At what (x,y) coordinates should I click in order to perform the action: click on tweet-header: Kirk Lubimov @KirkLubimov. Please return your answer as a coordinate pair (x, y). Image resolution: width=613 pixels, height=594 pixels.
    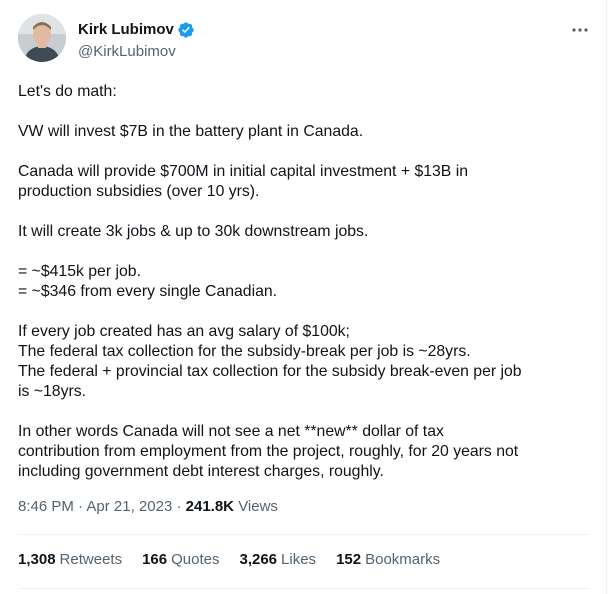
    Looking at the image, I should click on (306, 40).